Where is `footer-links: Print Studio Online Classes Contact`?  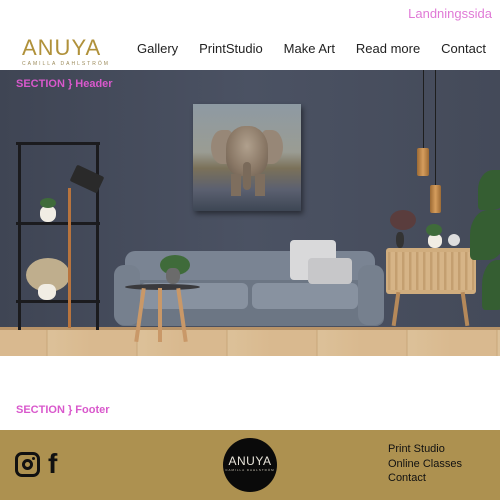
footer-links: Print Studio Online Classes Contact is located at coordinates (425, 464).